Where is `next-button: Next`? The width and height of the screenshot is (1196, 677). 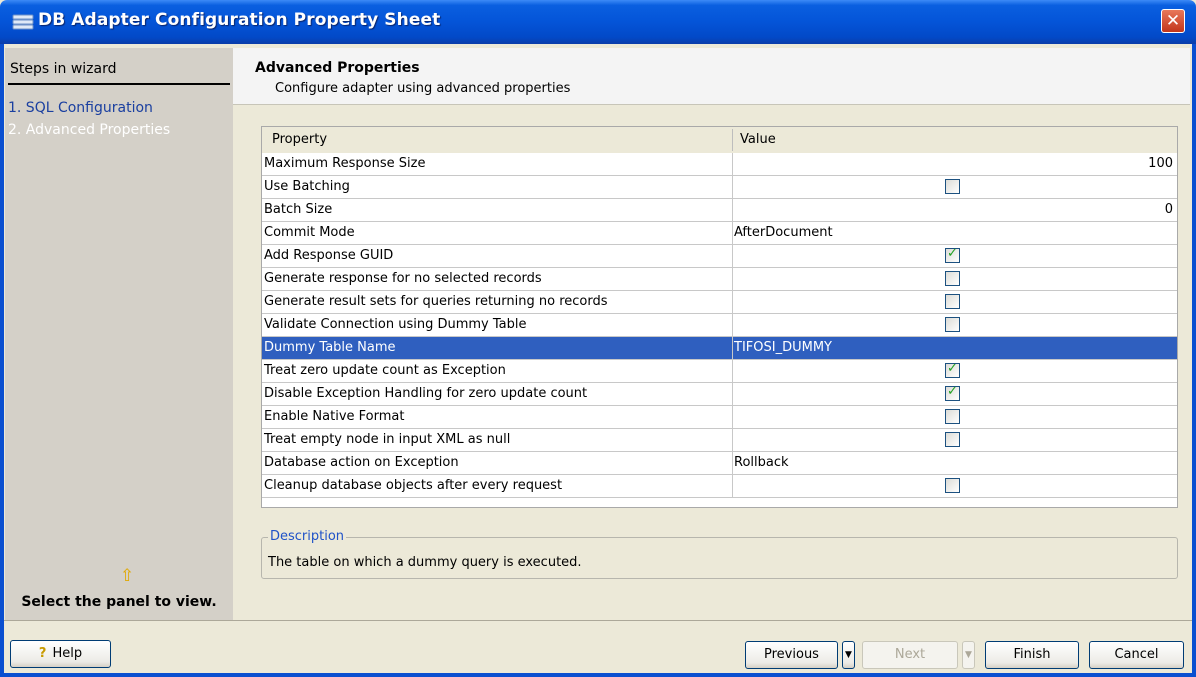 next-button: Next is located at coordinates (910, 655).